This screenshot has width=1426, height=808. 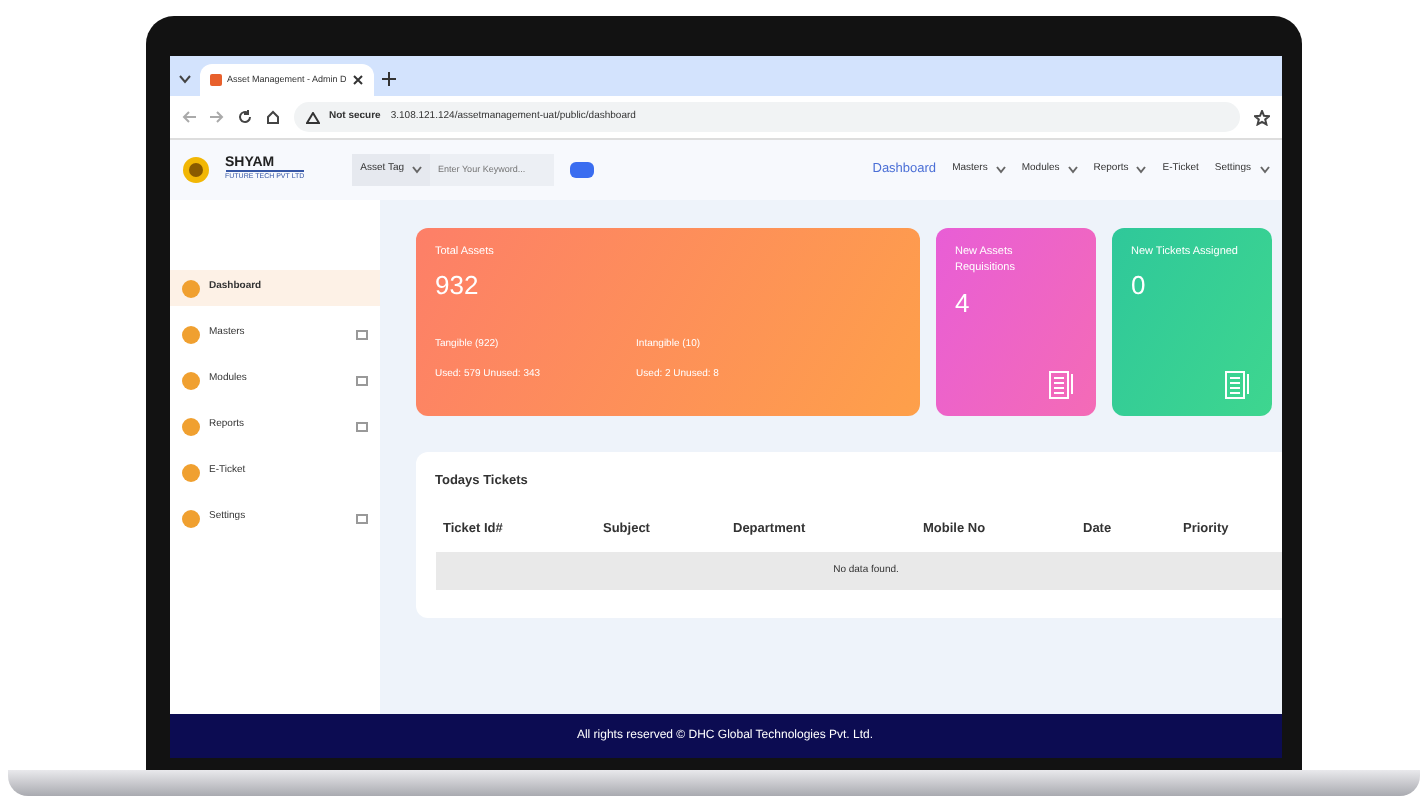 What do you see at coordinates (458, 286) in the screenshot?
I see `stat-value: 932` at bounding box center [458, 286].